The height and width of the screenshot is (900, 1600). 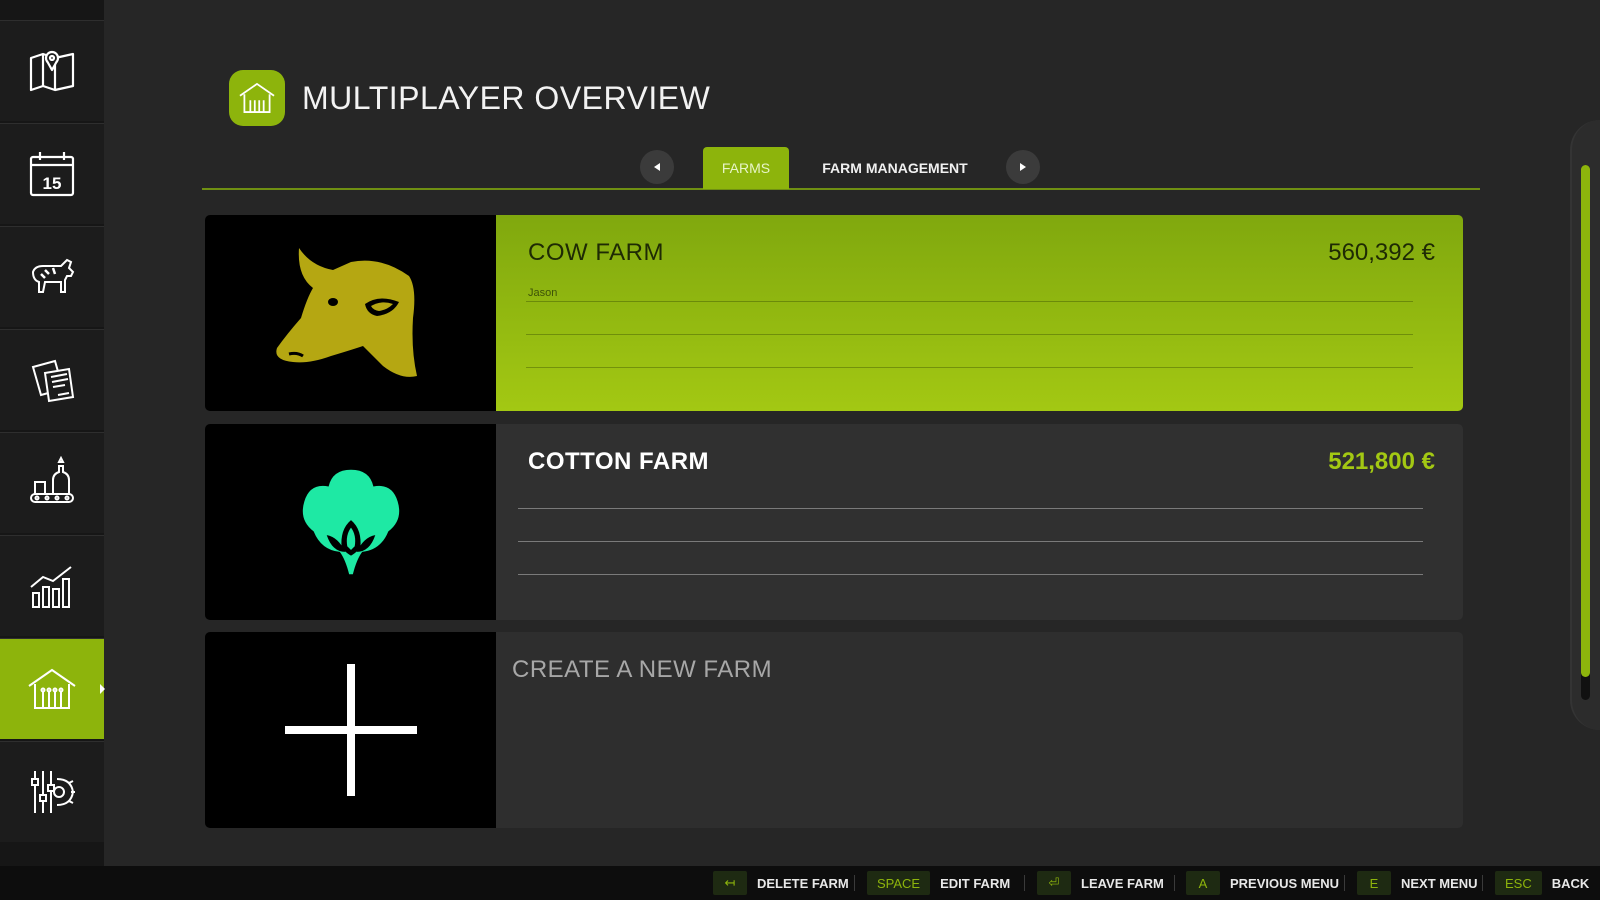 I want to click on sidebar-item-settings, so click(x=52, y=791).